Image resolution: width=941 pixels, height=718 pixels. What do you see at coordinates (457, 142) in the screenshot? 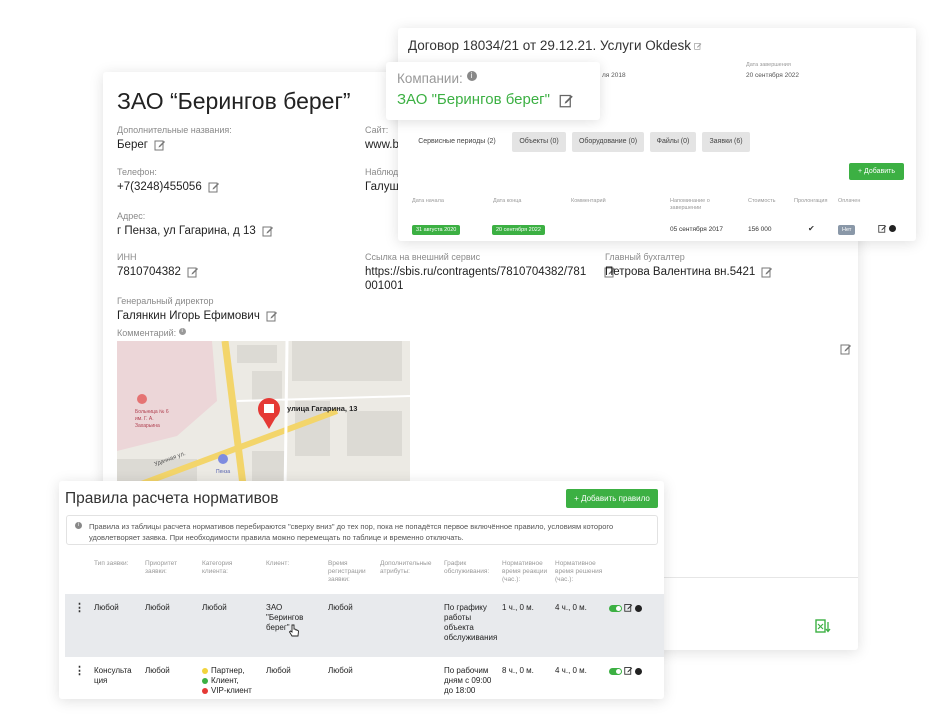
I see `tab-service-periods: Сервисные периоды (2)` at bounding box center [457, 142].